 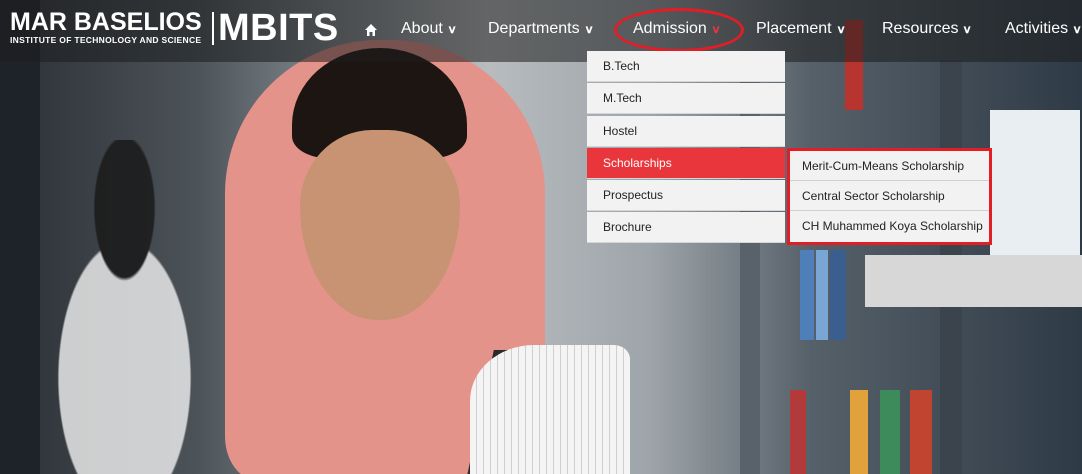 I want to click on submenu-item-merit-cum-means: Merit-Cum-Means Scholarship, so click(x=889, y=166).